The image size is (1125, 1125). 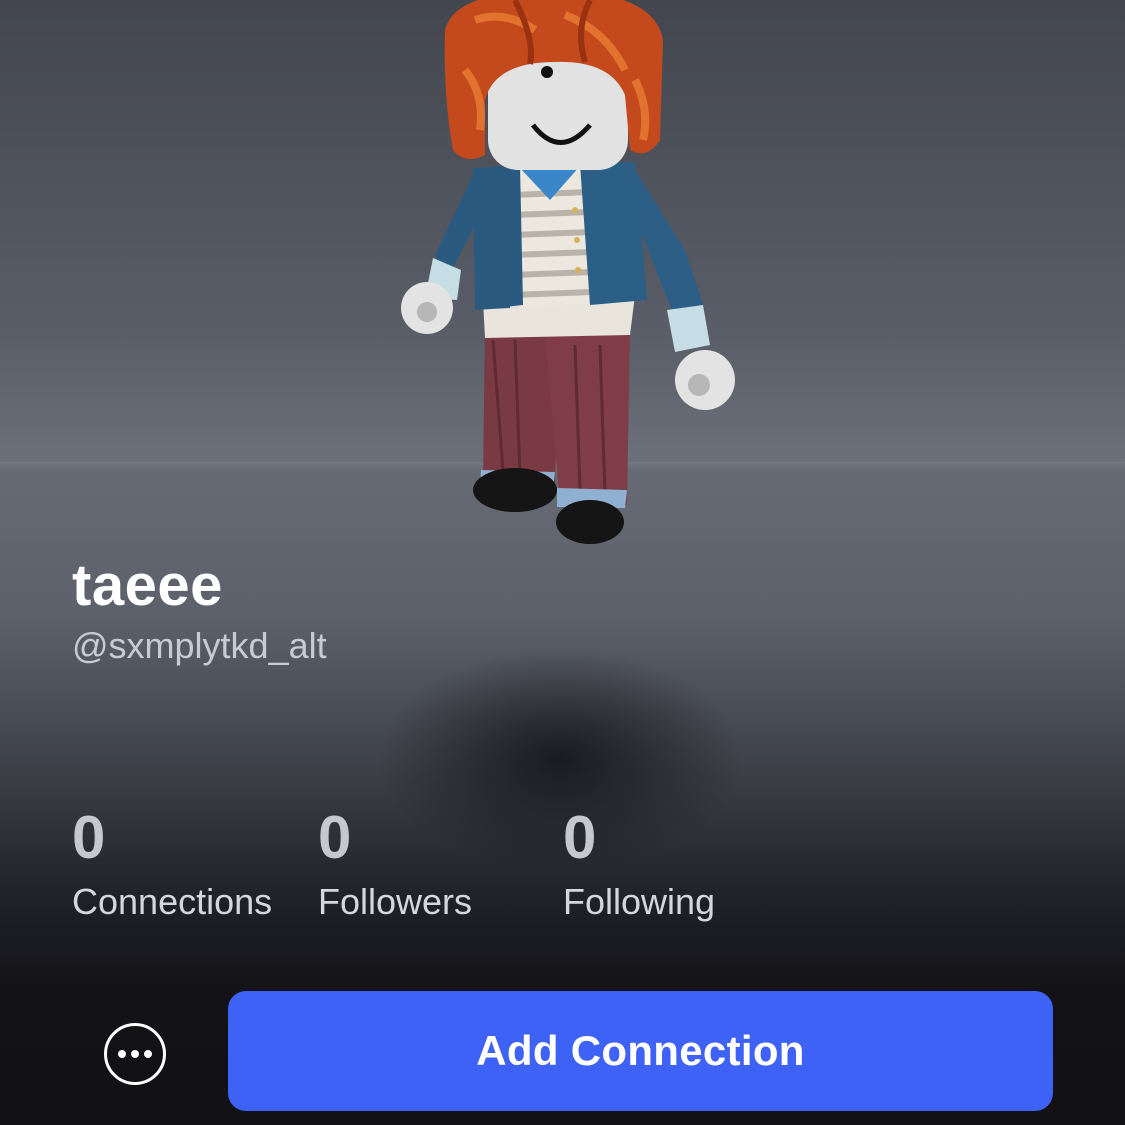 I want to click on add-connection-button: Add Connection, so click(x=640, y=1051).